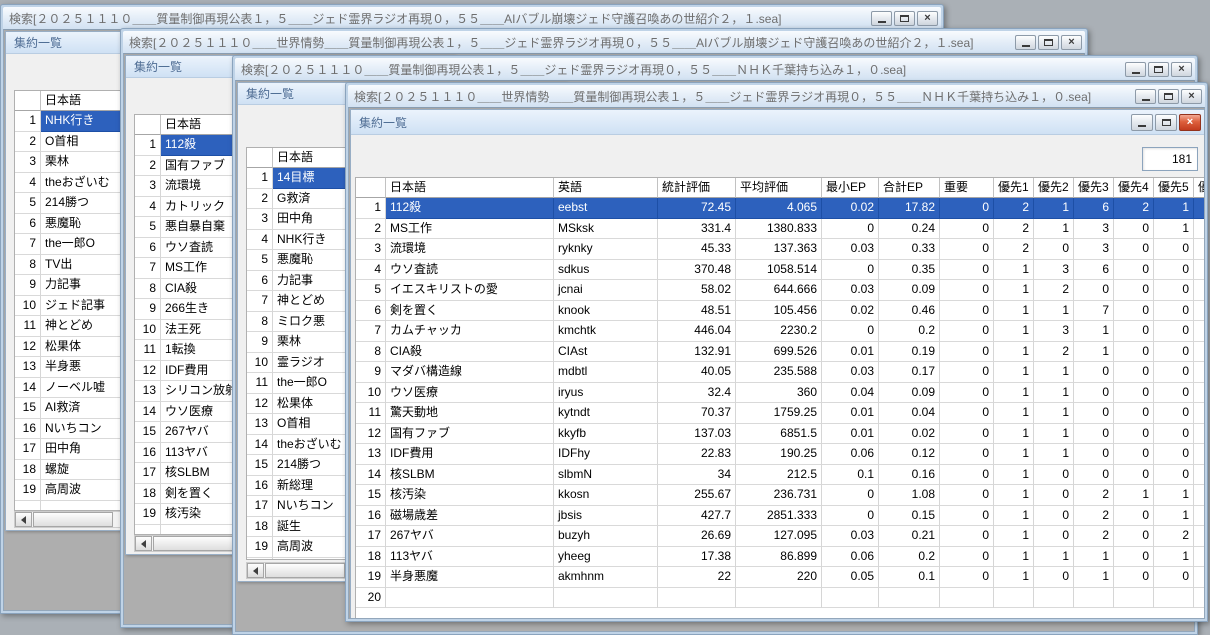 This screenshot has width=1210, height=635. I want to click on row-number-cell: 13, so click(28, 367).